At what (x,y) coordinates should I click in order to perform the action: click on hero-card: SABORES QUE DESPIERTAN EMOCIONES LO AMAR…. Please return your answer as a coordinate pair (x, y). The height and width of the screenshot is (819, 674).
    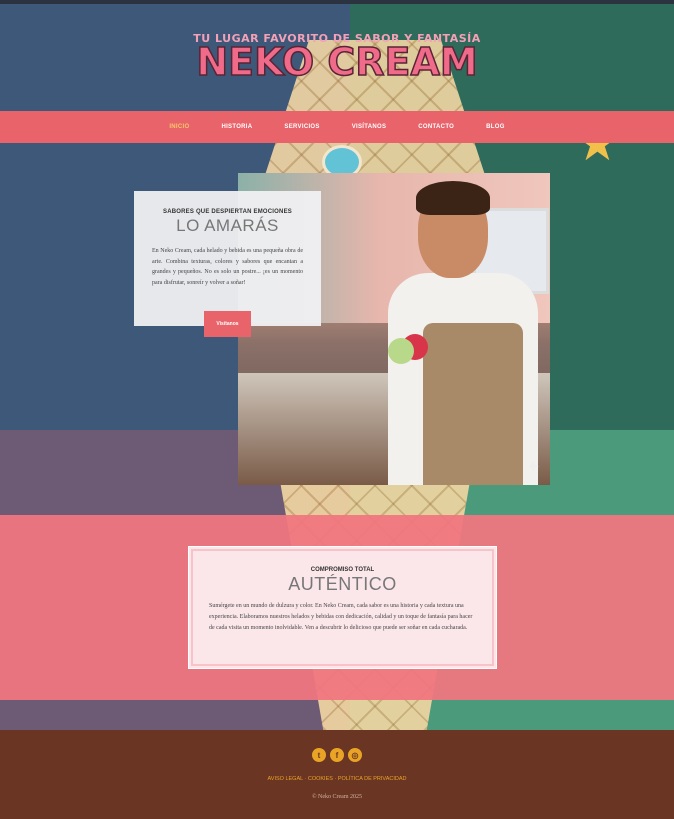
    Looking at the image, I should click on (227, 264).